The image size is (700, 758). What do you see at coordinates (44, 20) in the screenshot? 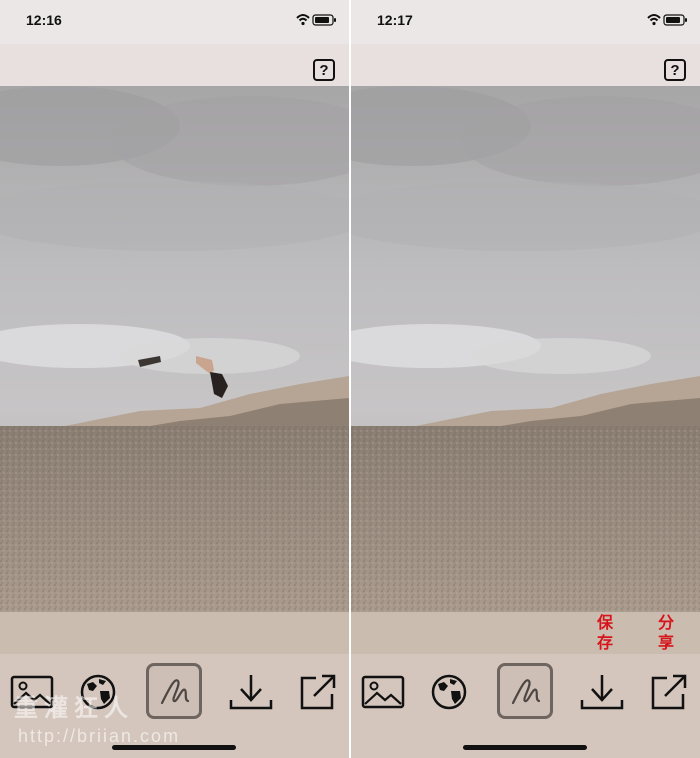
I see `status-time: 12:16` at bounding box center [44, 20].